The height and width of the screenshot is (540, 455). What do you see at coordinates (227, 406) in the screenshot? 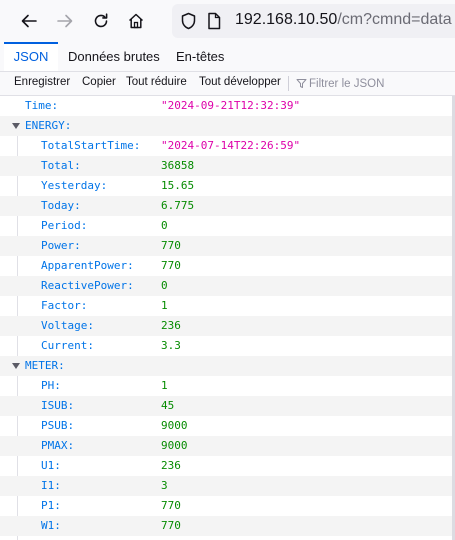
I see `json-row: ISUB: 45` at bounding box center [227, 406].